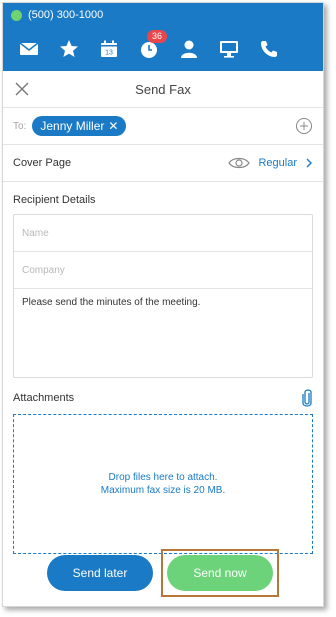  What do you see at coordinates (54, 200) in the screenshot?
I see `recipient-details-label: Recipient Details` at bounding box center [54, 200].